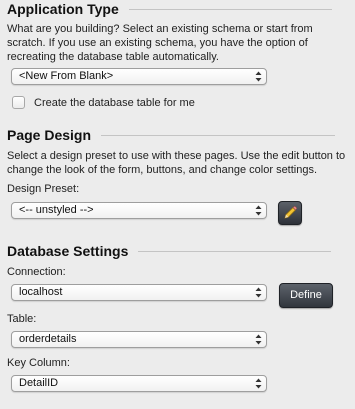 This screenshot has height=409, width=355. Describe the element at coordinates (68, 251) in the screenshot. I see `database-settings-heading-text: Database Settings` at that location.